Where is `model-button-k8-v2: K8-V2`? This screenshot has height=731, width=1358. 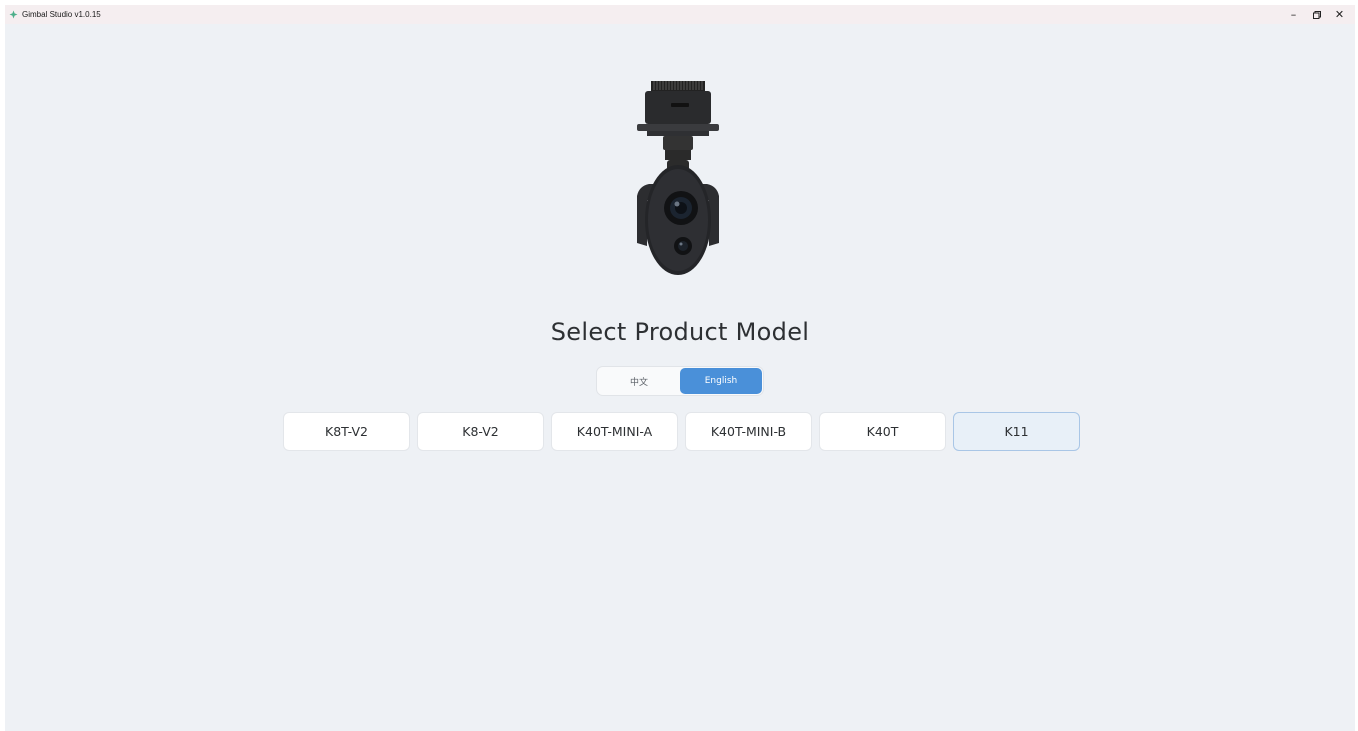
model-button-k8-v2: K8-V2 is located at coordinates (480, 431).